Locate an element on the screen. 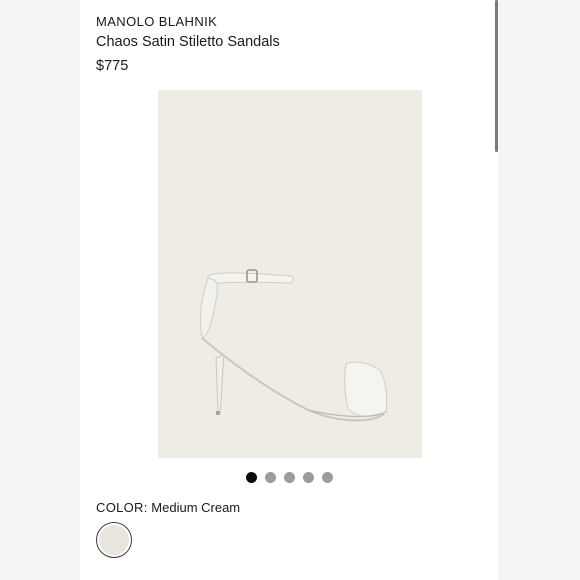 The image size is (580, 580). gallery-pagination is located at coordinates (289, 477).